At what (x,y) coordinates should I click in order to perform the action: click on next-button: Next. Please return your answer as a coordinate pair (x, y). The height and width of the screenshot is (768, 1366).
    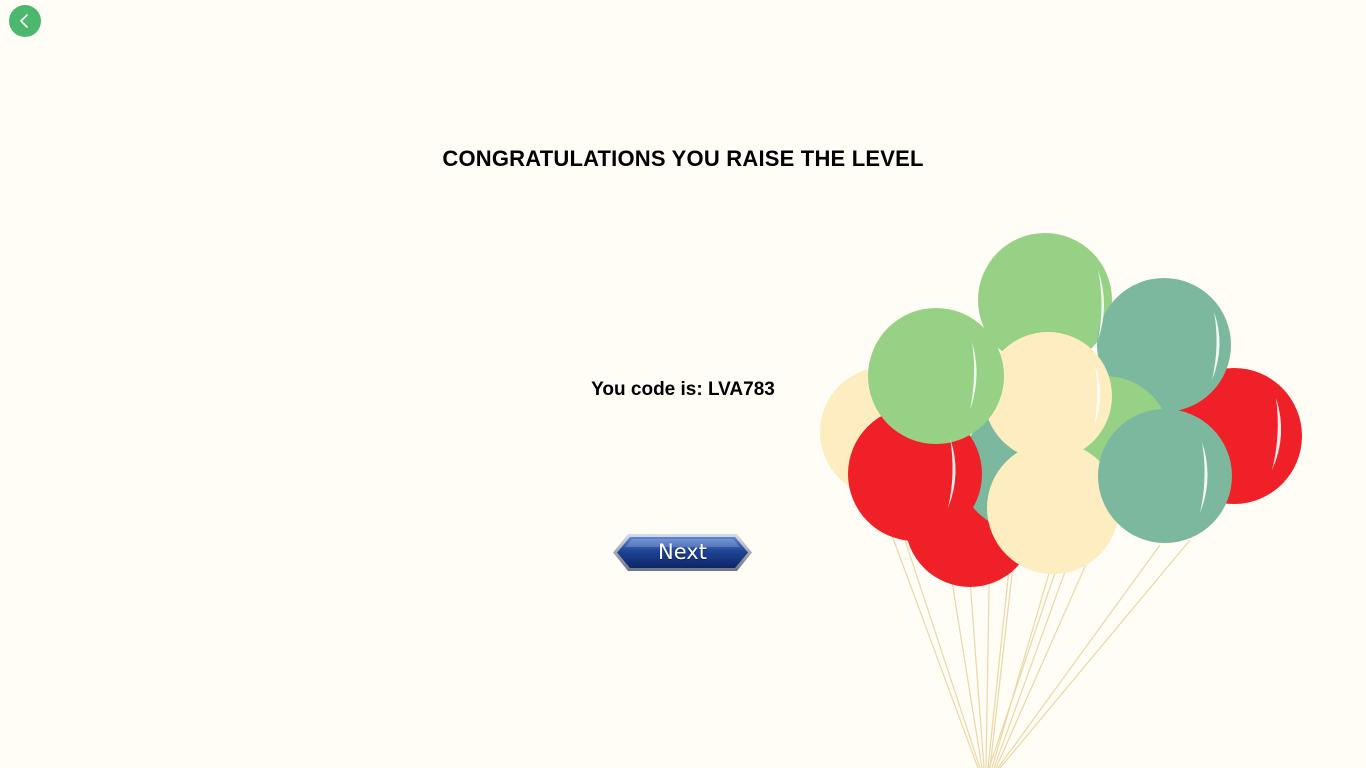
    Looking at the image, I should click on (682, 552).